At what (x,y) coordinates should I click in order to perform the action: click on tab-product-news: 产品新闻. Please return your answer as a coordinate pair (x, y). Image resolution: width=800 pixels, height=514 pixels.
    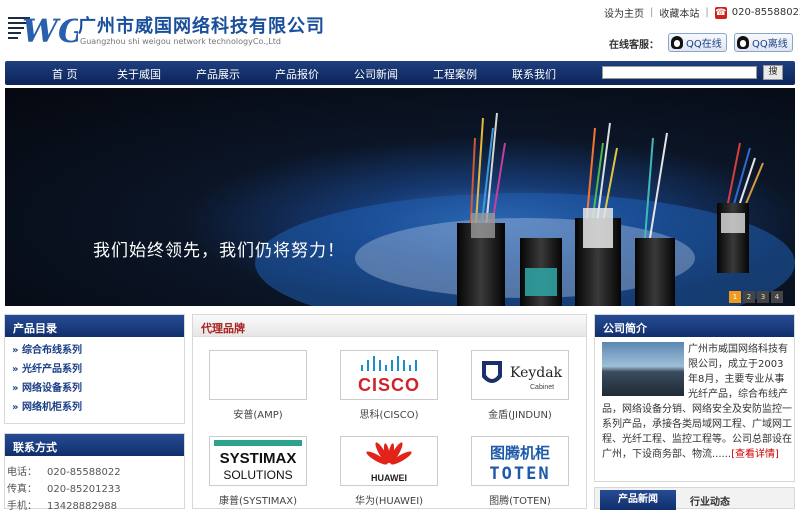
    Looking at the image, I should click on (638, 500).